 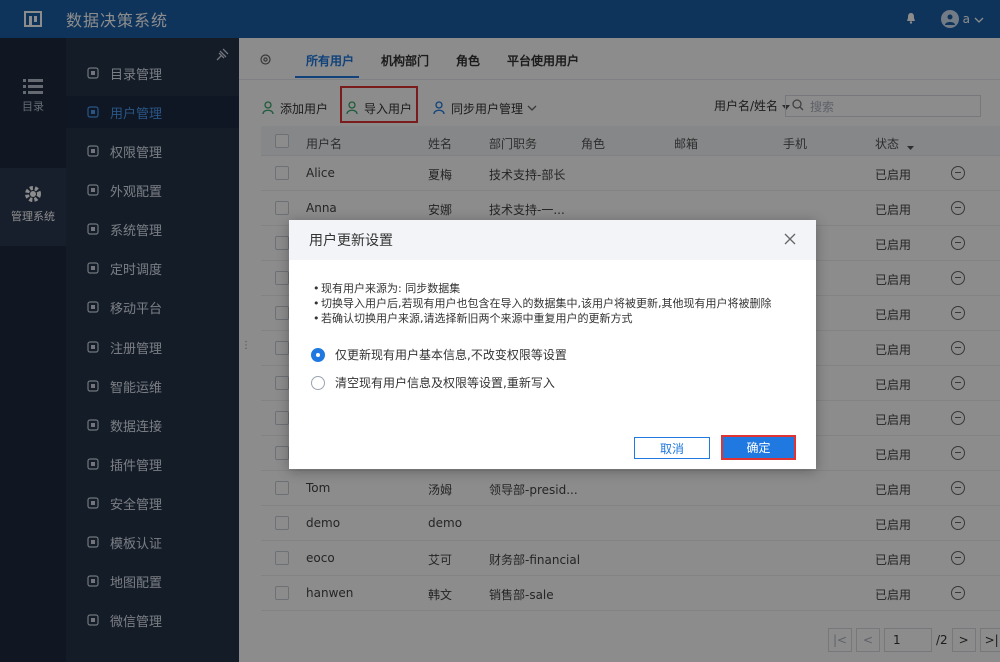 I want to click on note-item: 若确认切换用户来源,请选择新旧两个来源中重复用户的更新方式, so click(x=542, y=318).